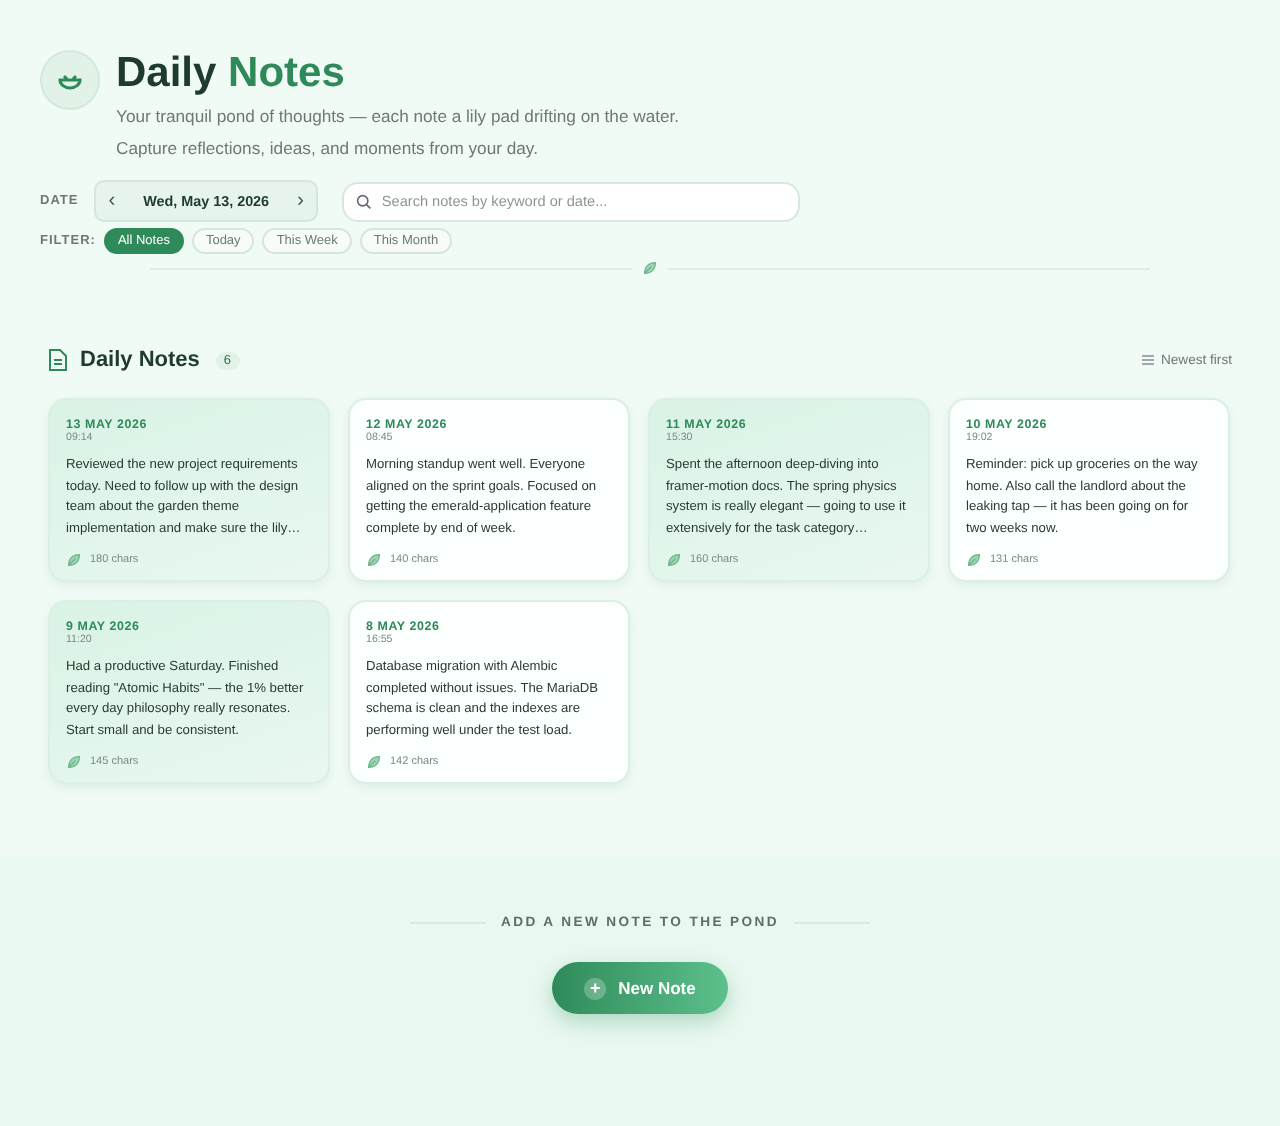 The height and width of the screenshot is (1126, 1280). What do you see at coordinates (70, 80) in the screenshot?
I see `logo-icon` at bounding box center [70, 80].